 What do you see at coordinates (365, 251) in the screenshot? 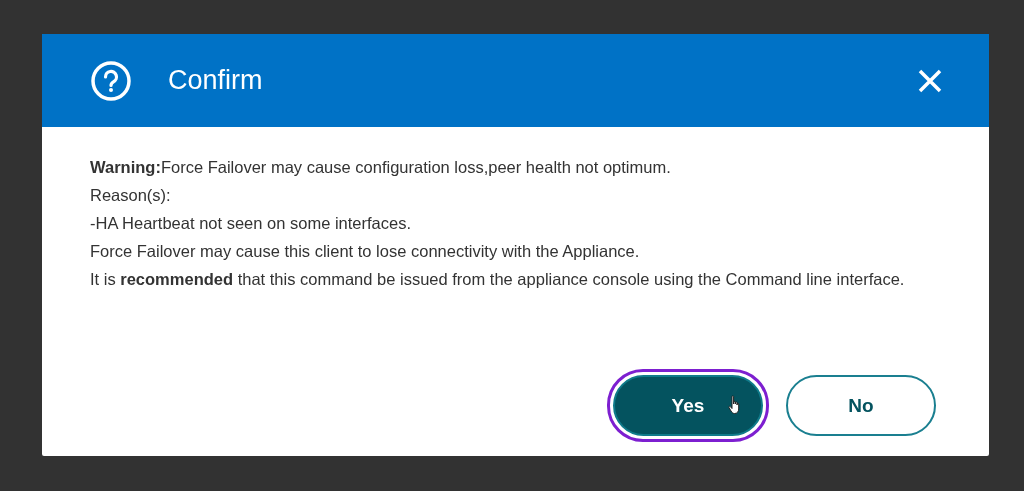
I see `message-text: Force Failover may cause this client to lose connectivity with the Appliance.` at bounding box center [365, 251].